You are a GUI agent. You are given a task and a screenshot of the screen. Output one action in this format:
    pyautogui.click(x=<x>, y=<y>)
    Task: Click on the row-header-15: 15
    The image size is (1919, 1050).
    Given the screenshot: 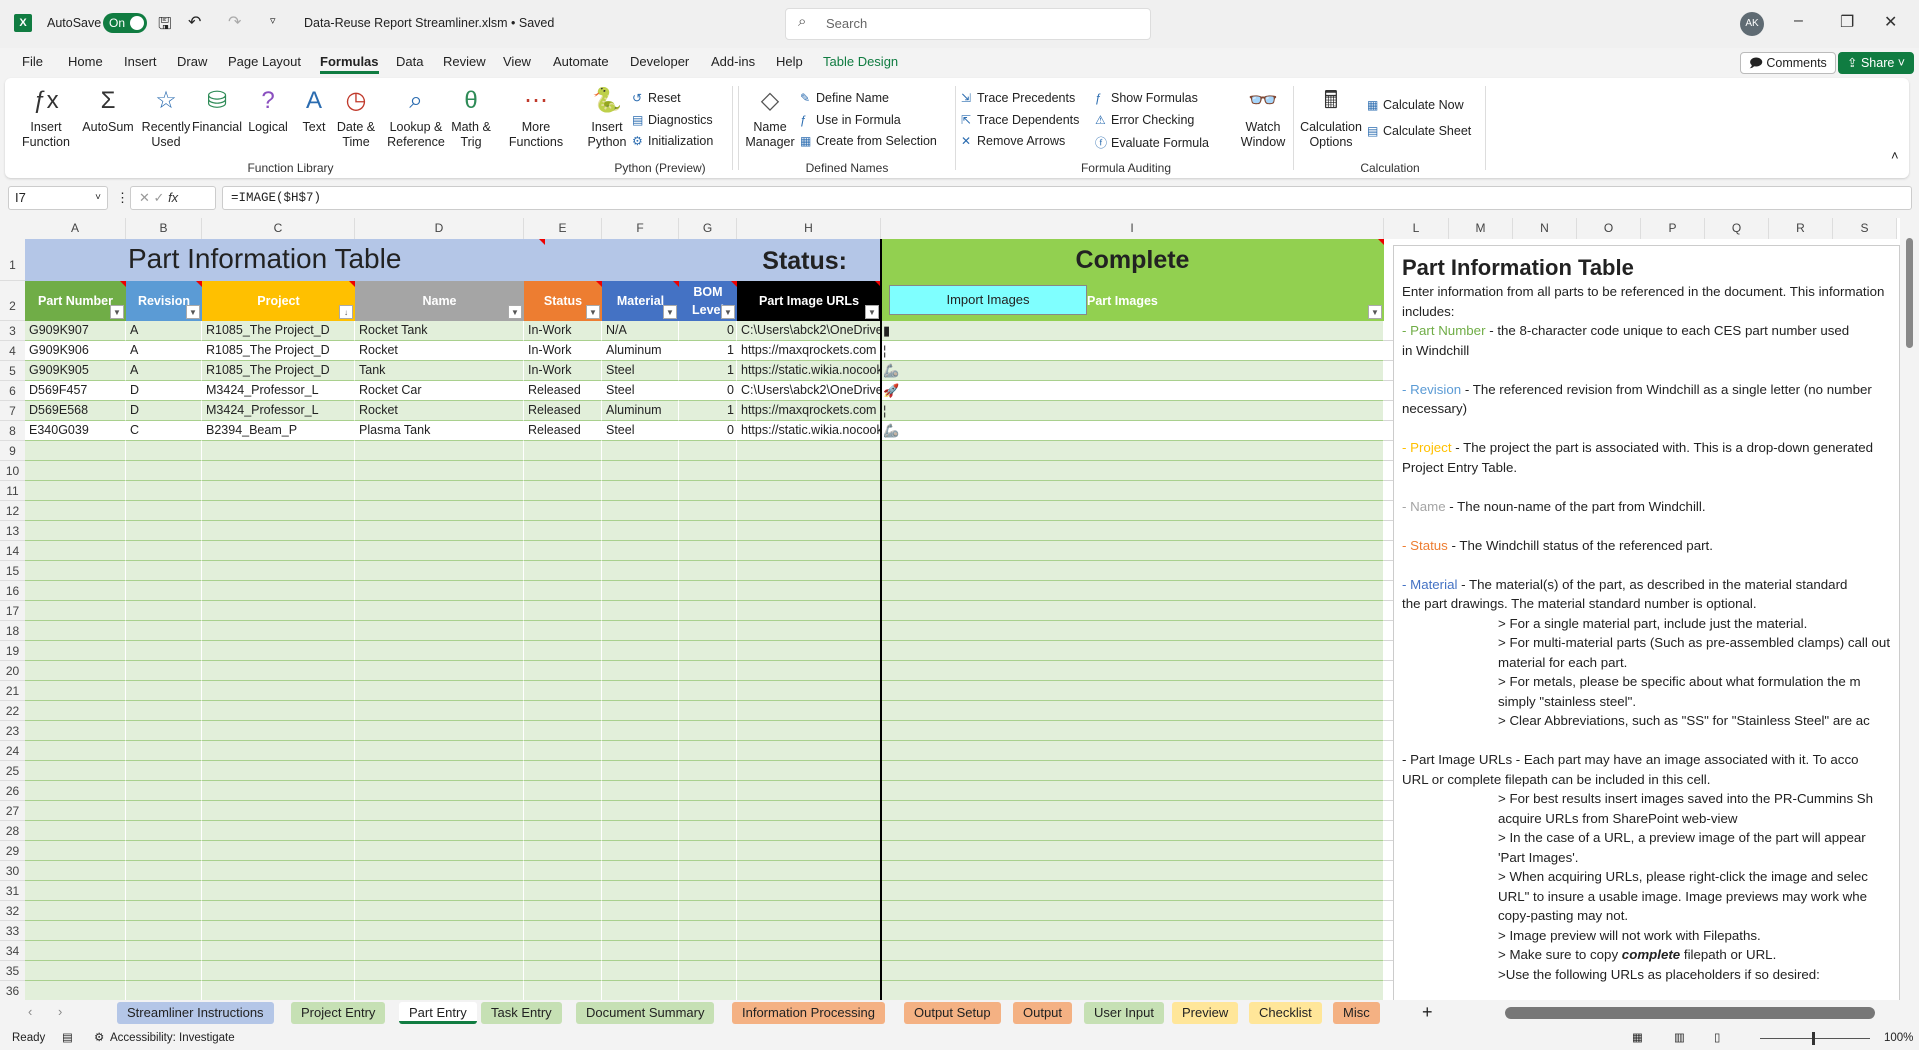 What is the action you would take?
    pyautogui.click(x=12, y=571)
    